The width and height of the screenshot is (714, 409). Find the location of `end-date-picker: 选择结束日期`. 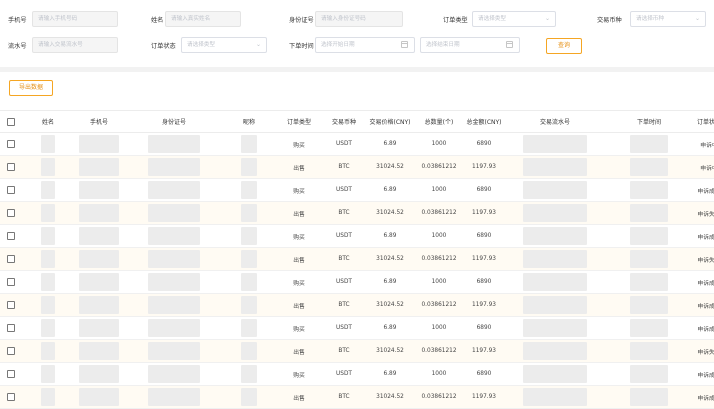

end-date-picker: 选择结束日期 is located at coordinates (470, 45).